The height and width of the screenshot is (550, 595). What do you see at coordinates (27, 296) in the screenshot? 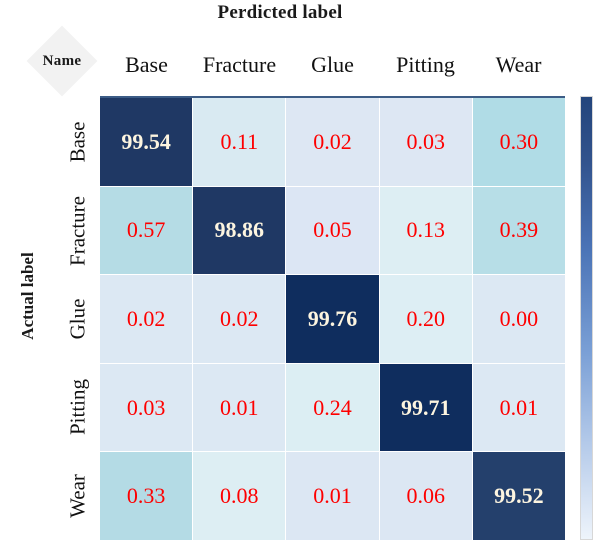
I see `y-axis-title: Actual label` at bounding box center [27, 296].